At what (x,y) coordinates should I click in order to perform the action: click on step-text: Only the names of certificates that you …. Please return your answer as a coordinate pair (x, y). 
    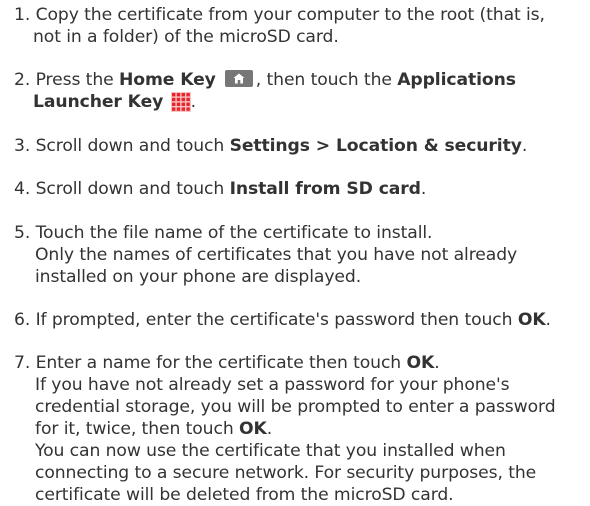
    Looking at the image, I should click on (276, 255).